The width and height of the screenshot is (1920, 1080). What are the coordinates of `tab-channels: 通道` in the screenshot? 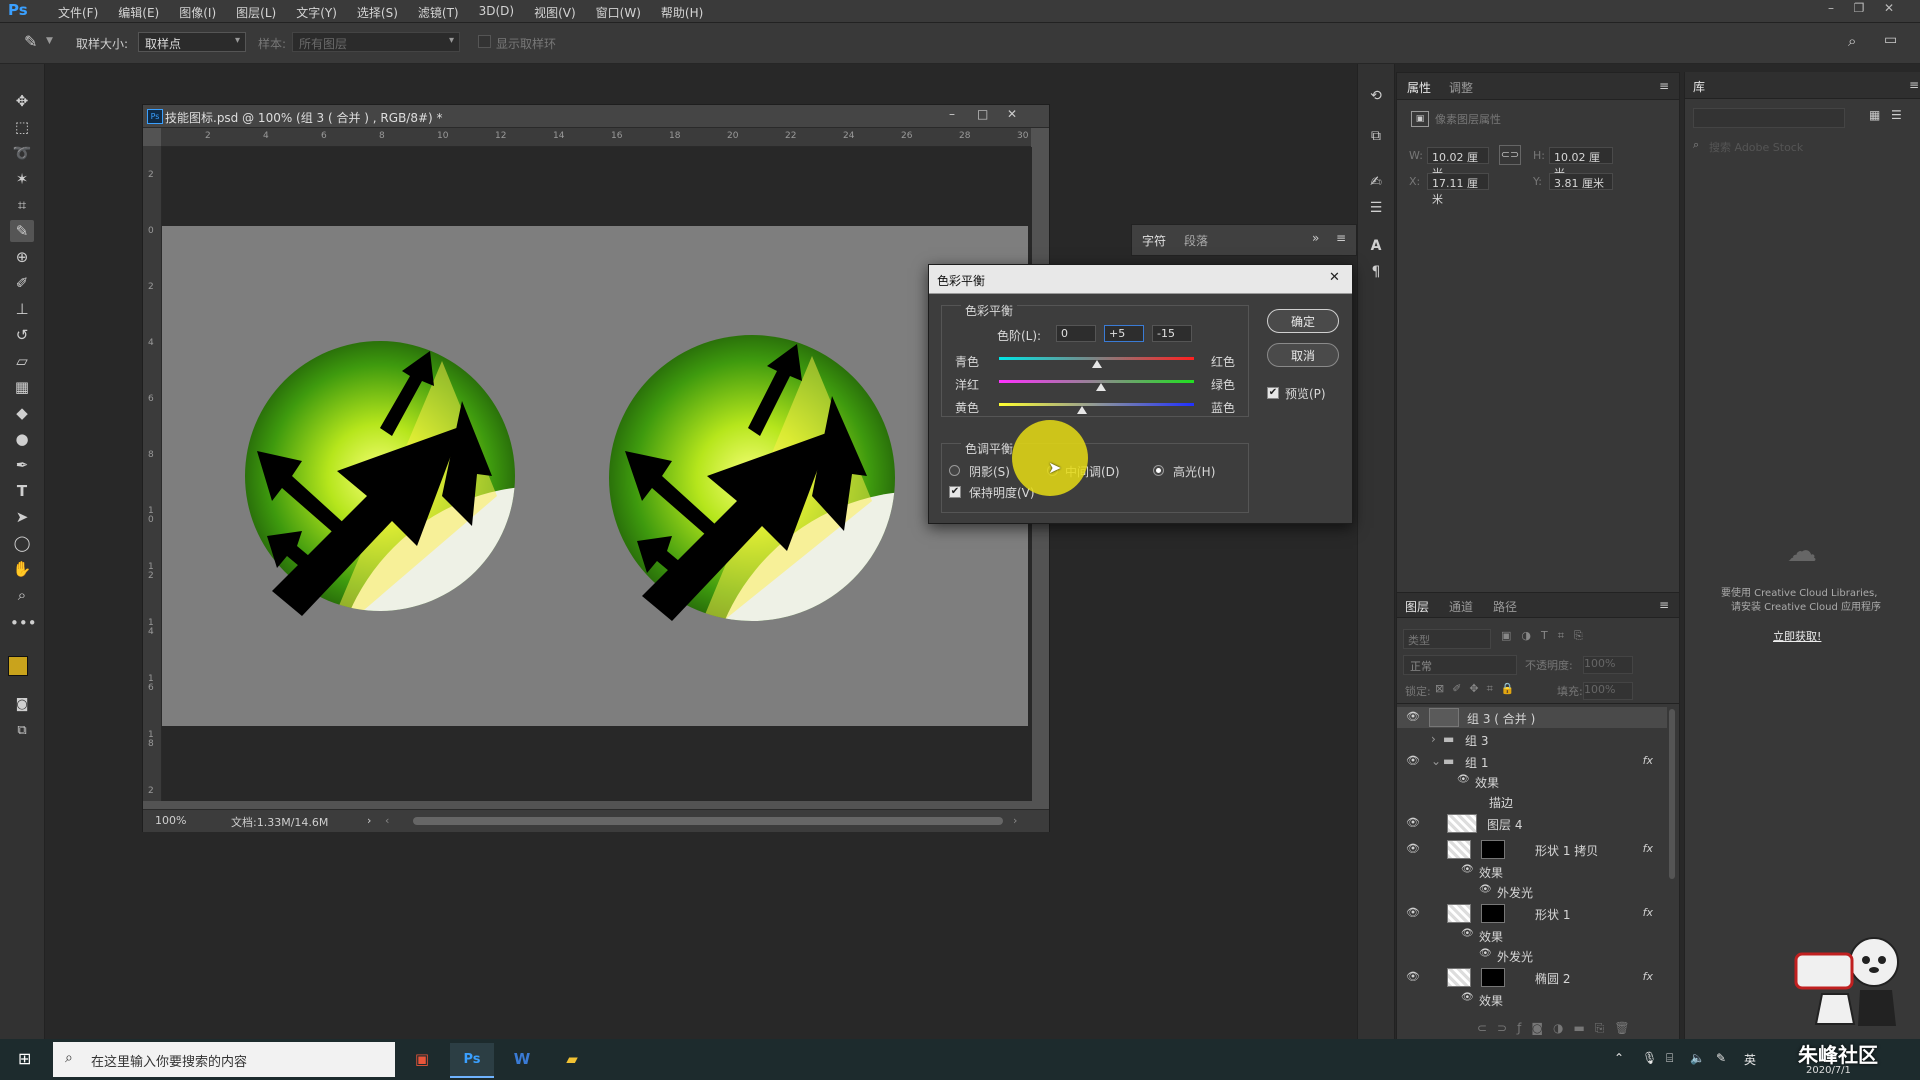 It's located at (1461, 606).